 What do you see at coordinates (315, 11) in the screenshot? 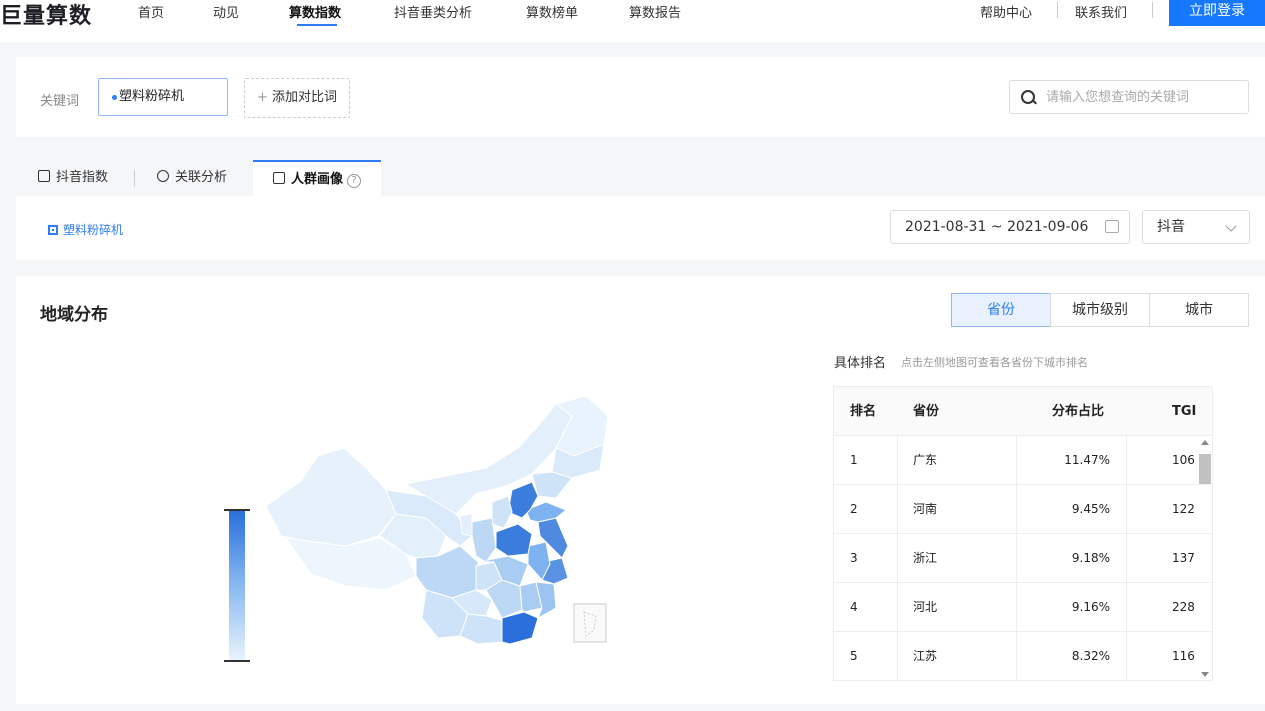
I see `nav-index: 算数指数` at bounding box center [315, 11].